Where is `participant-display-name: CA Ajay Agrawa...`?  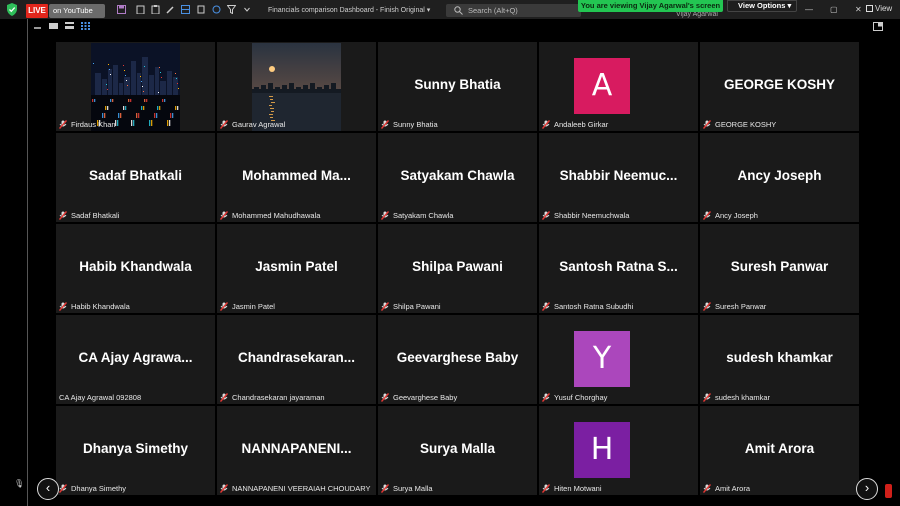
participant-display-name: CA Ajay Agrawa... is located at coordinates (135, 357).